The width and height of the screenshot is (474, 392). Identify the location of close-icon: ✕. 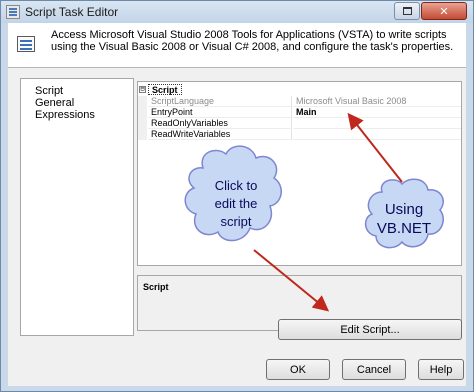
(444, 11).